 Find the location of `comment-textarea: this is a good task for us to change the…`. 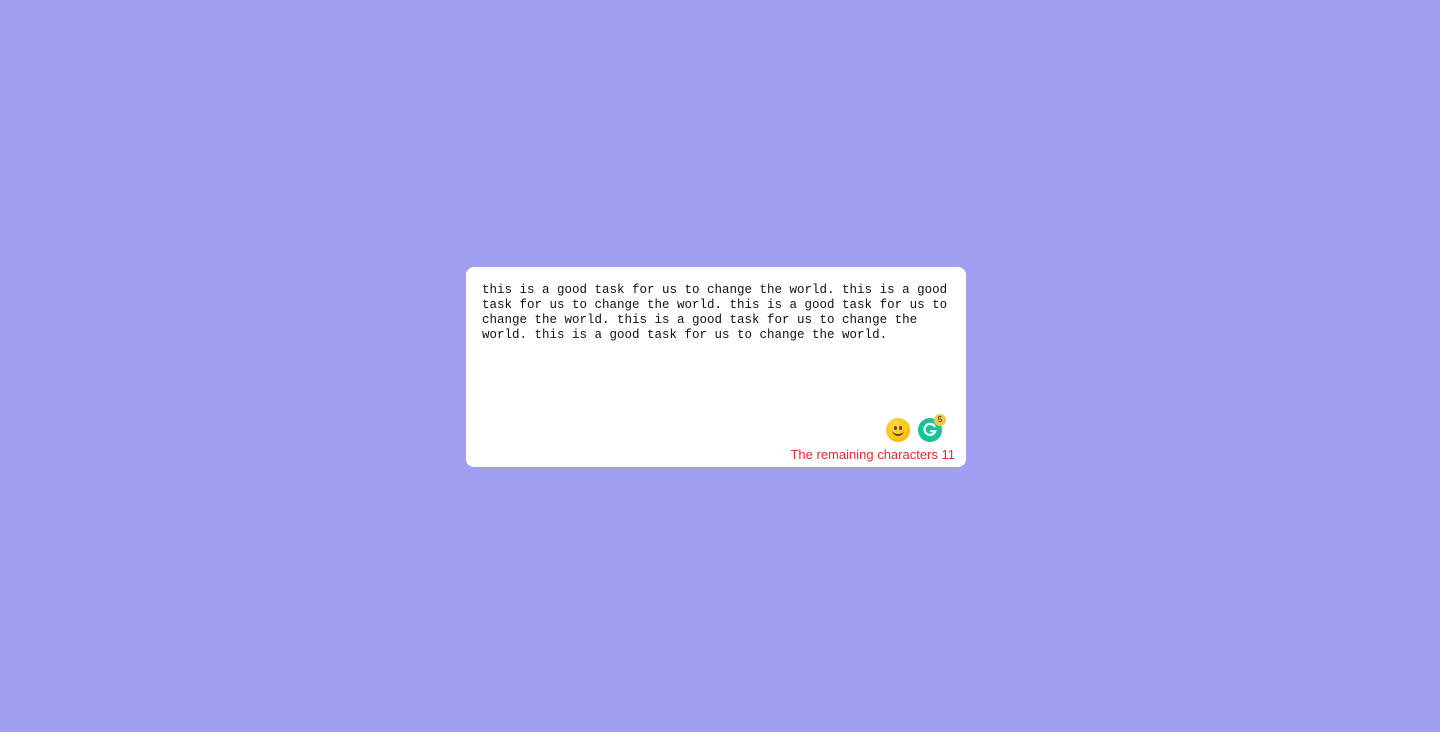

comment-textarea: this is a good task for us to change the… is located at coordinates (716, 348).